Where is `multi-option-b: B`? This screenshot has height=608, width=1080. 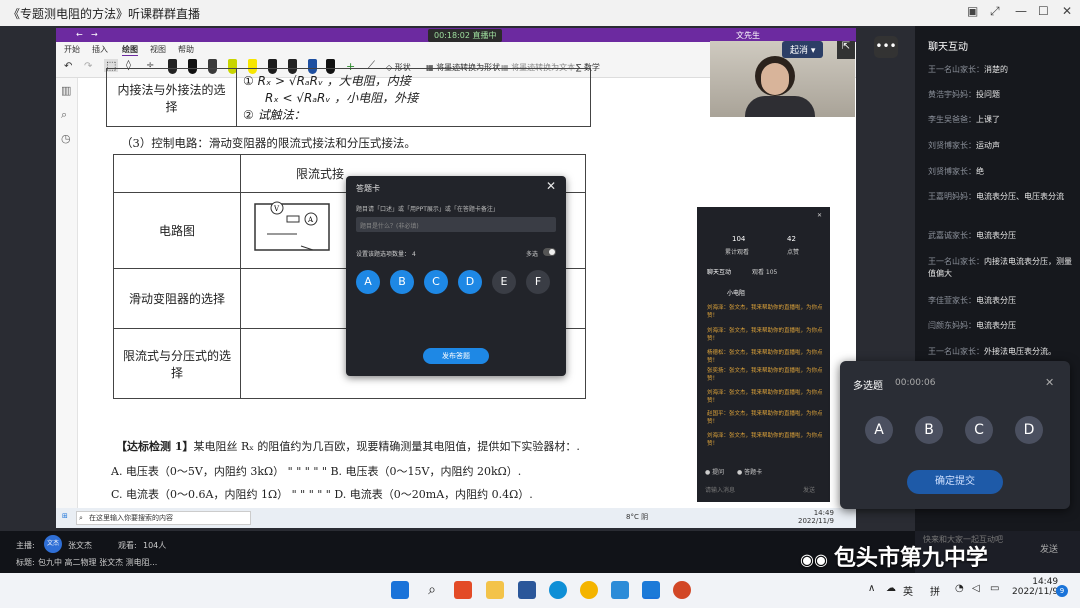
multi-option-b: B is located at coordinates (929, 430).